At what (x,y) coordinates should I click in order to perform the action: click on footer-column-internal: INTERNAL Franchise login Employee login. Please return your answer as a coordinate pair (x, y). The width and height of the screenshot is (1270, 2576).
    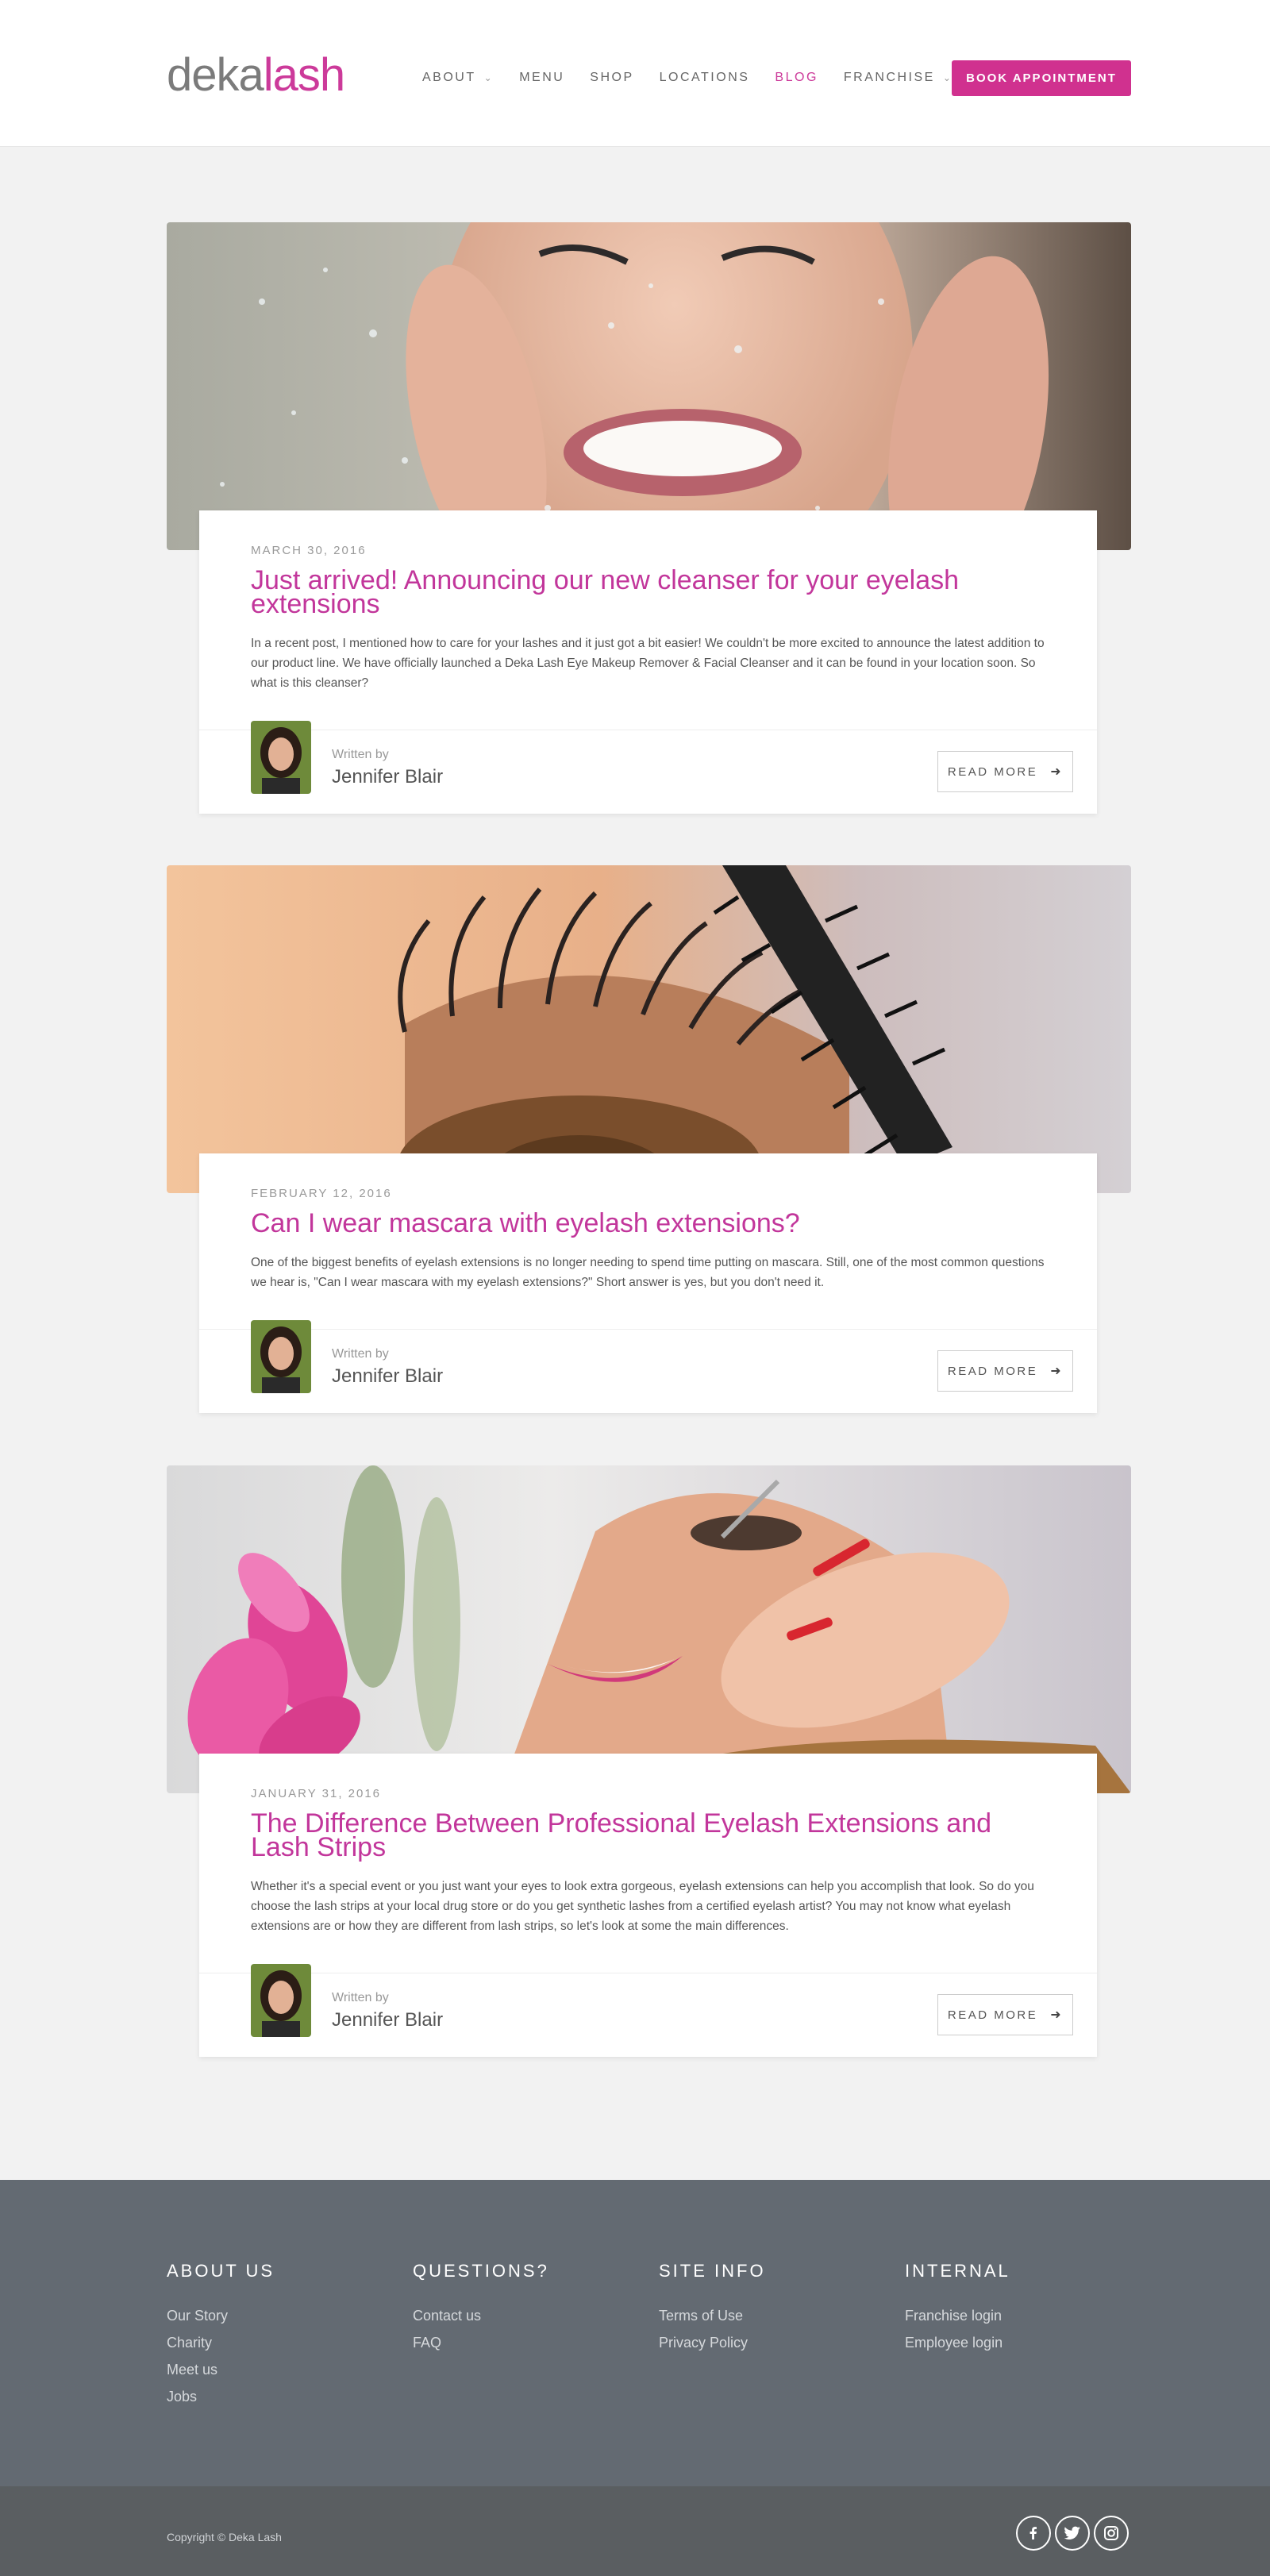
    Looking at the image, I should click on (1024, 2308).